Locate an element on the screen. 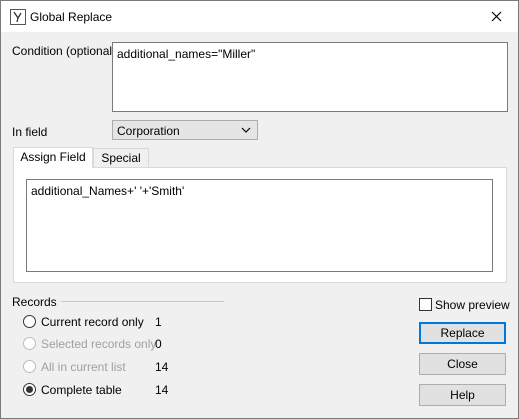 The width and height of the screenshot is (519, 419). all-in-current-list-label: All in current list is located at coordinates (83, 367).